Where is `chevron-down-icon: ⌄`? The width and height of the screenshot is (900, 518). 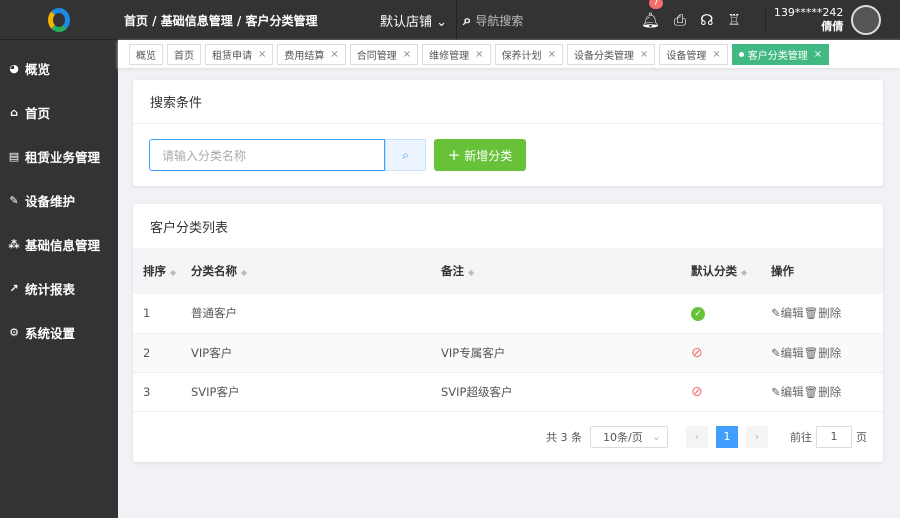
chevron-down-icon: ⌄ is located at coordinates (442, 22).